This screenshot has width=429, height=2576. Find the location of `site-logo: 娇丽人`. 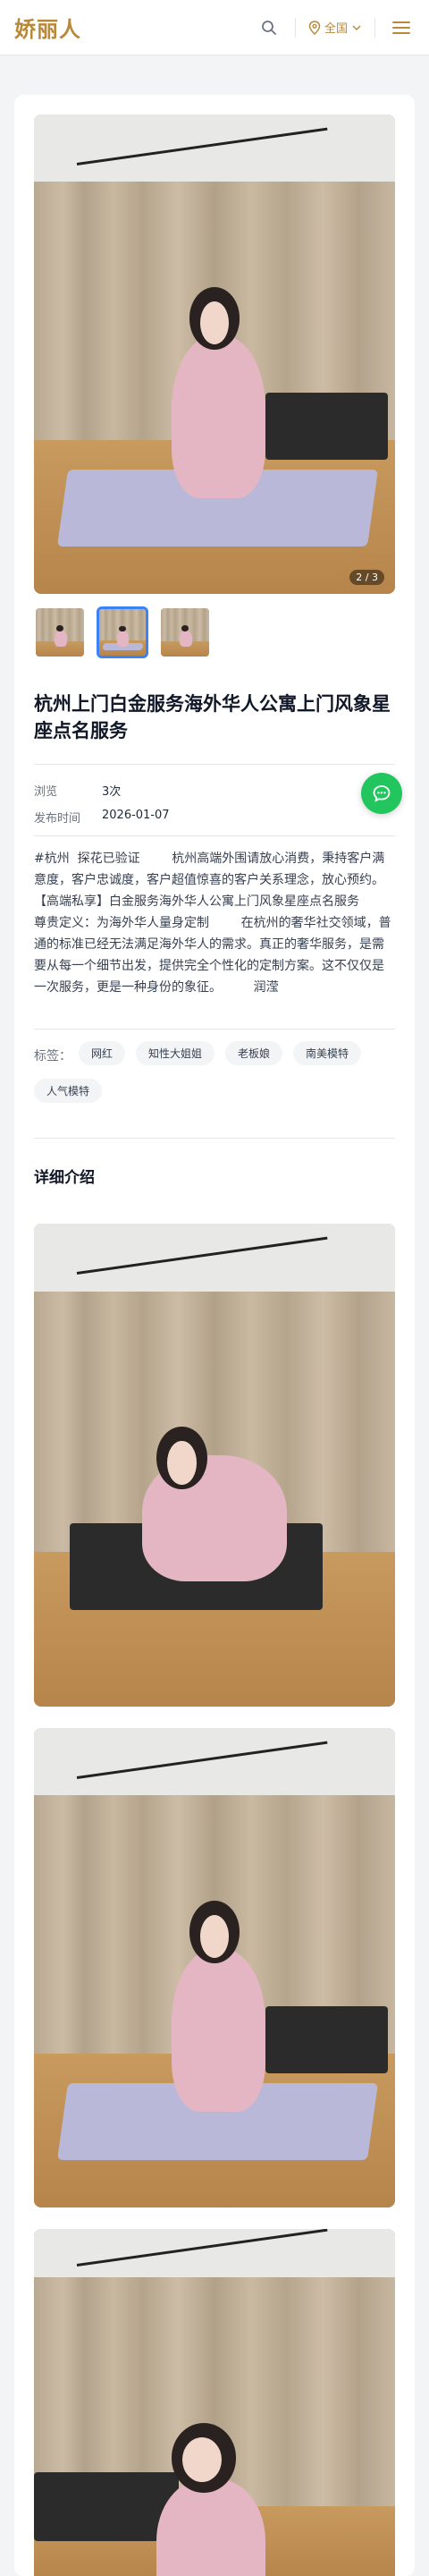

site-logo: 娇丽人 is located at coordinates (48, 27).